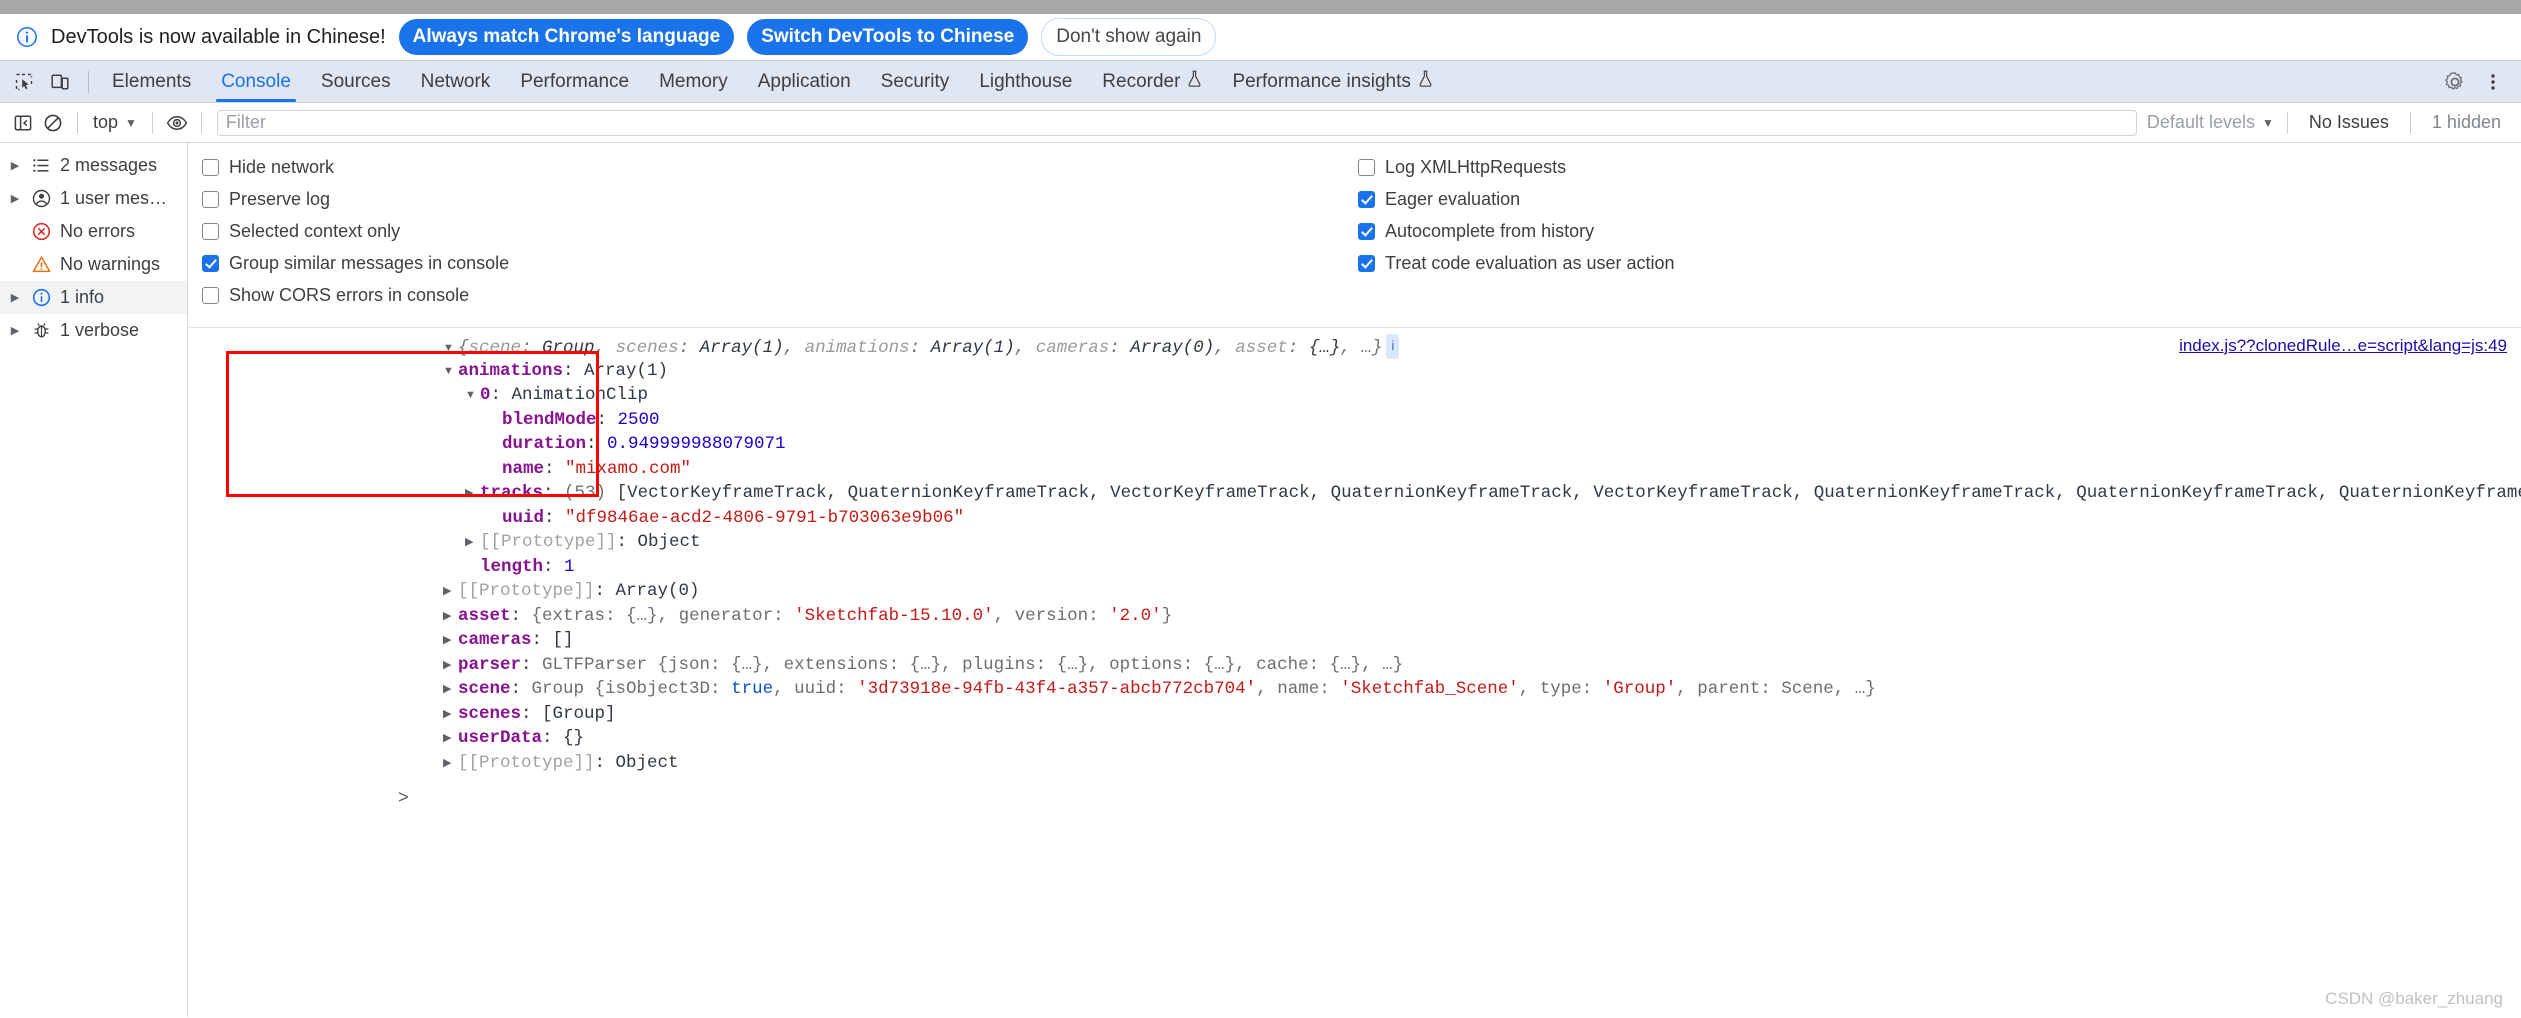  I want to click on hidden-messages-counter: 1 hidden, so click(2466, 122).